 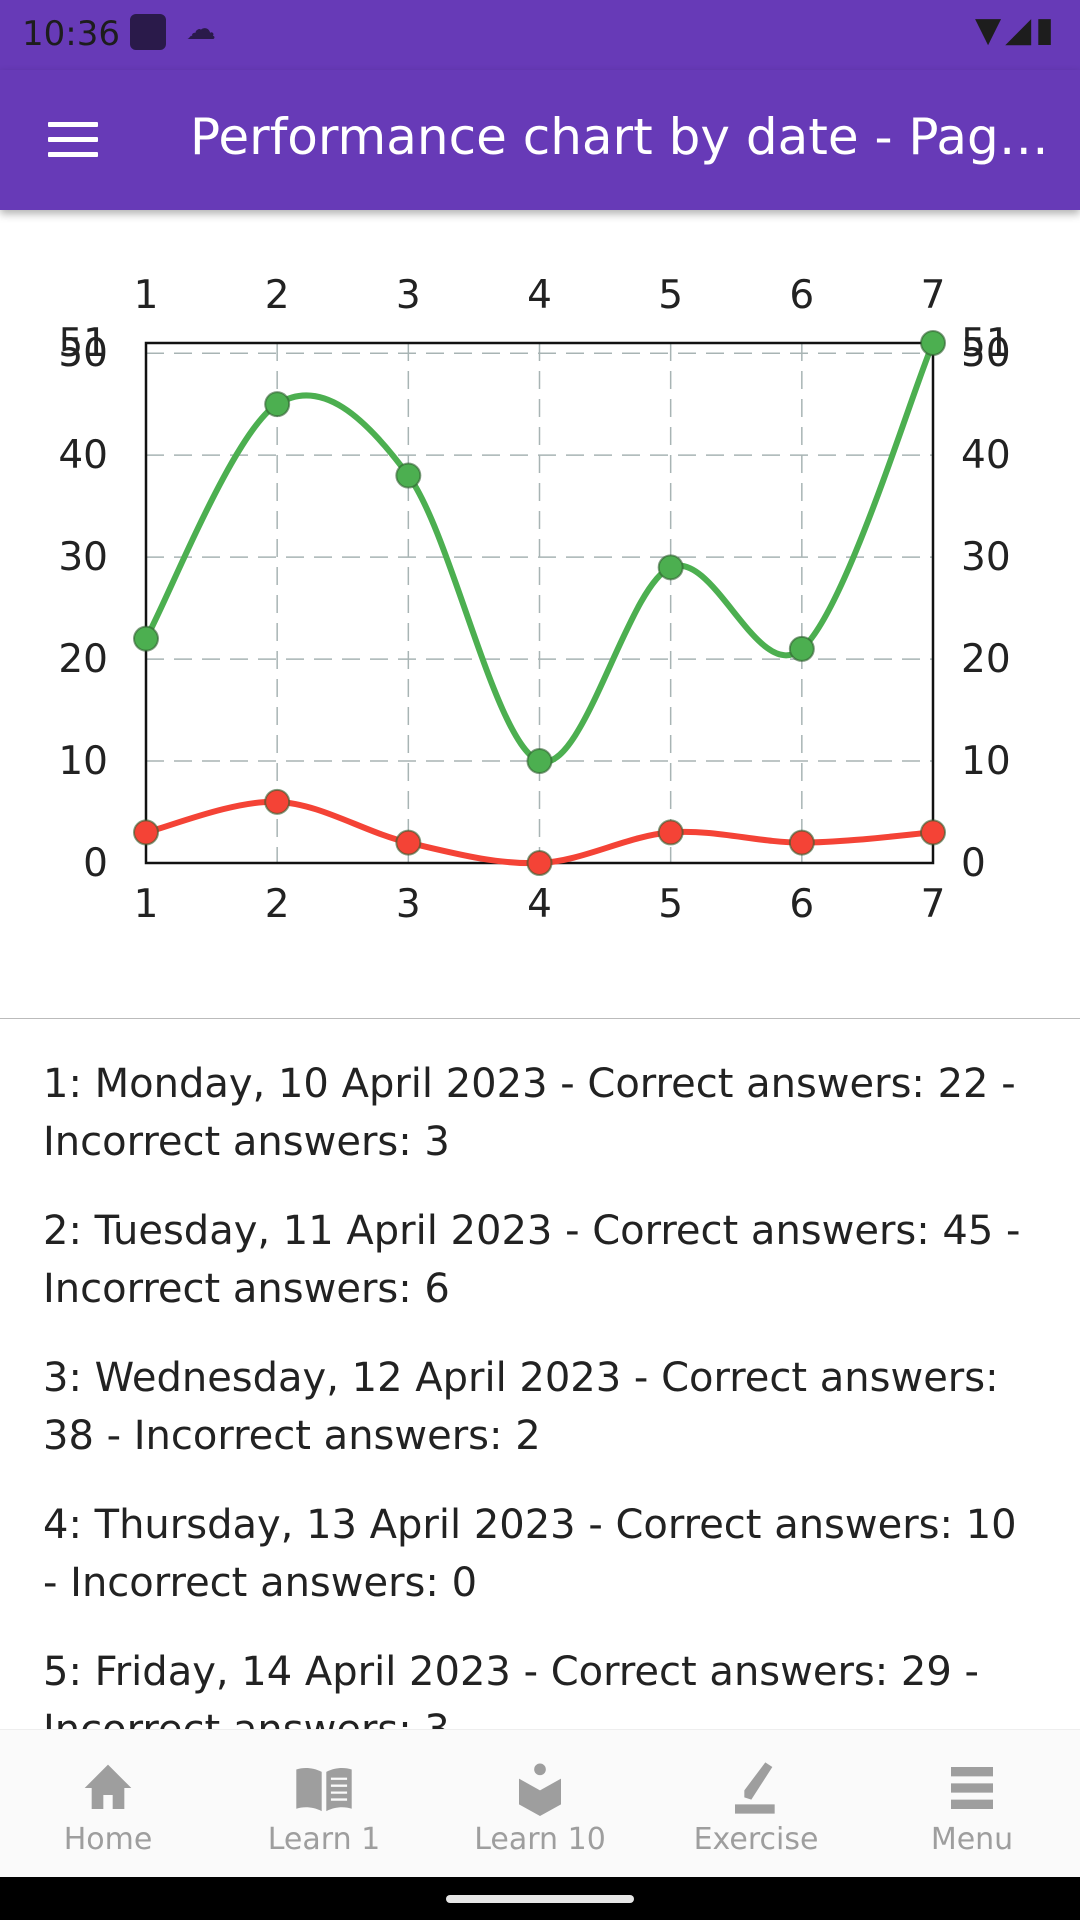 What do you see at coordinates (83, 455) in the screenshot?
I see `y-tick-left: 40` at bounding box center [83, 455].